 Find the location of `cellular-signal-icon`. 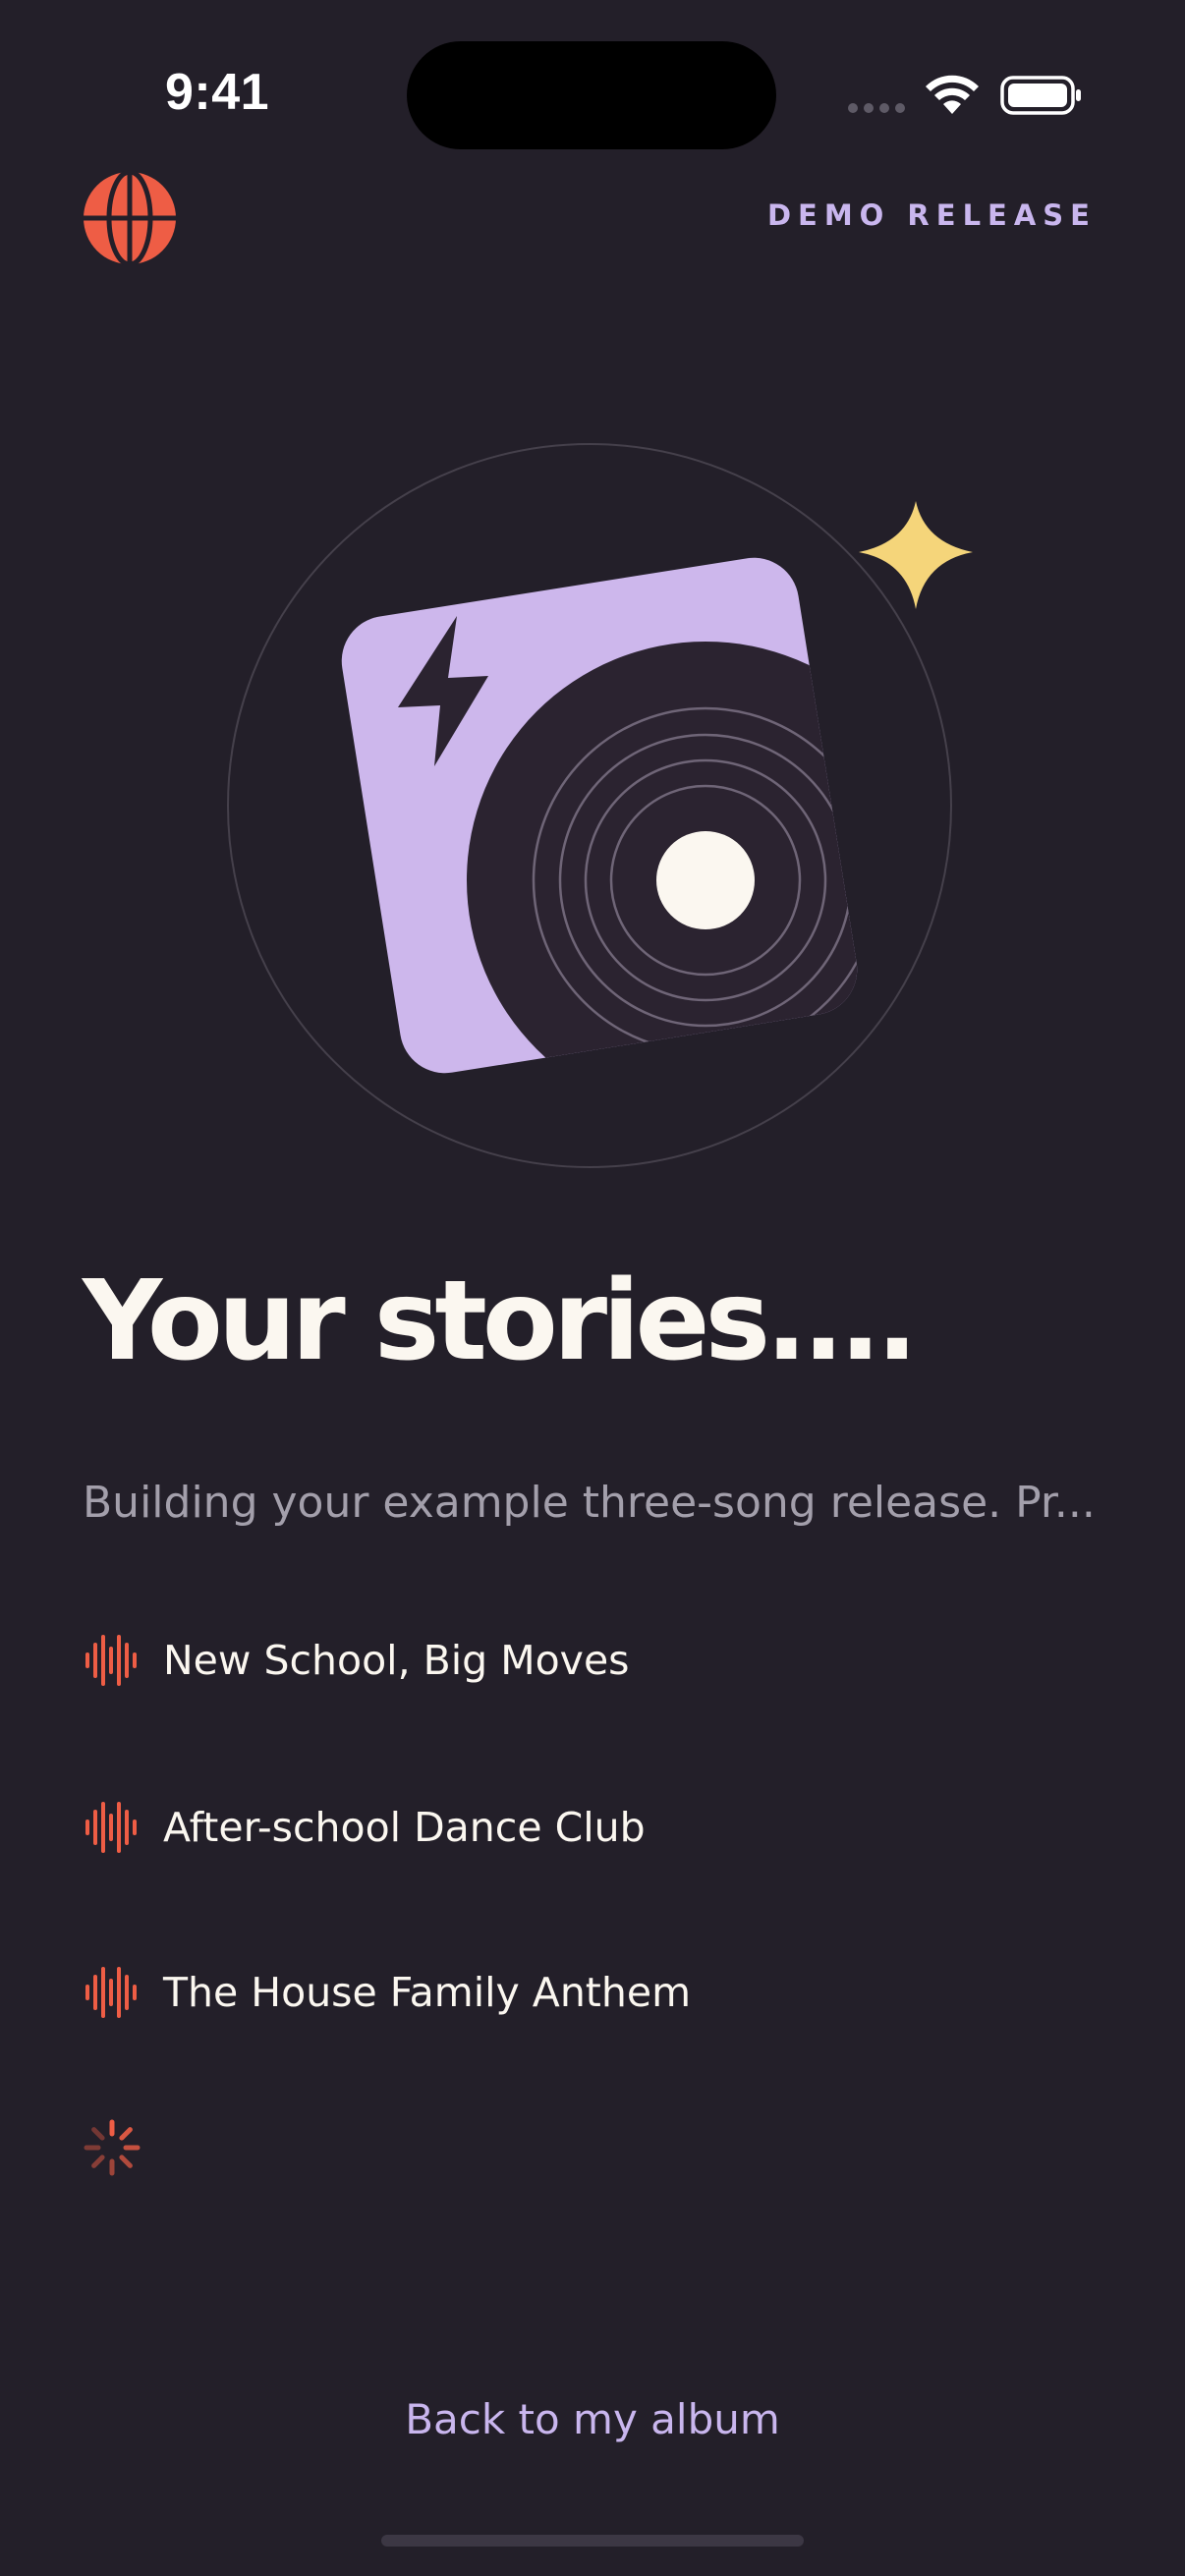

cellular-signal-icon is located at coordinates (878, 110).